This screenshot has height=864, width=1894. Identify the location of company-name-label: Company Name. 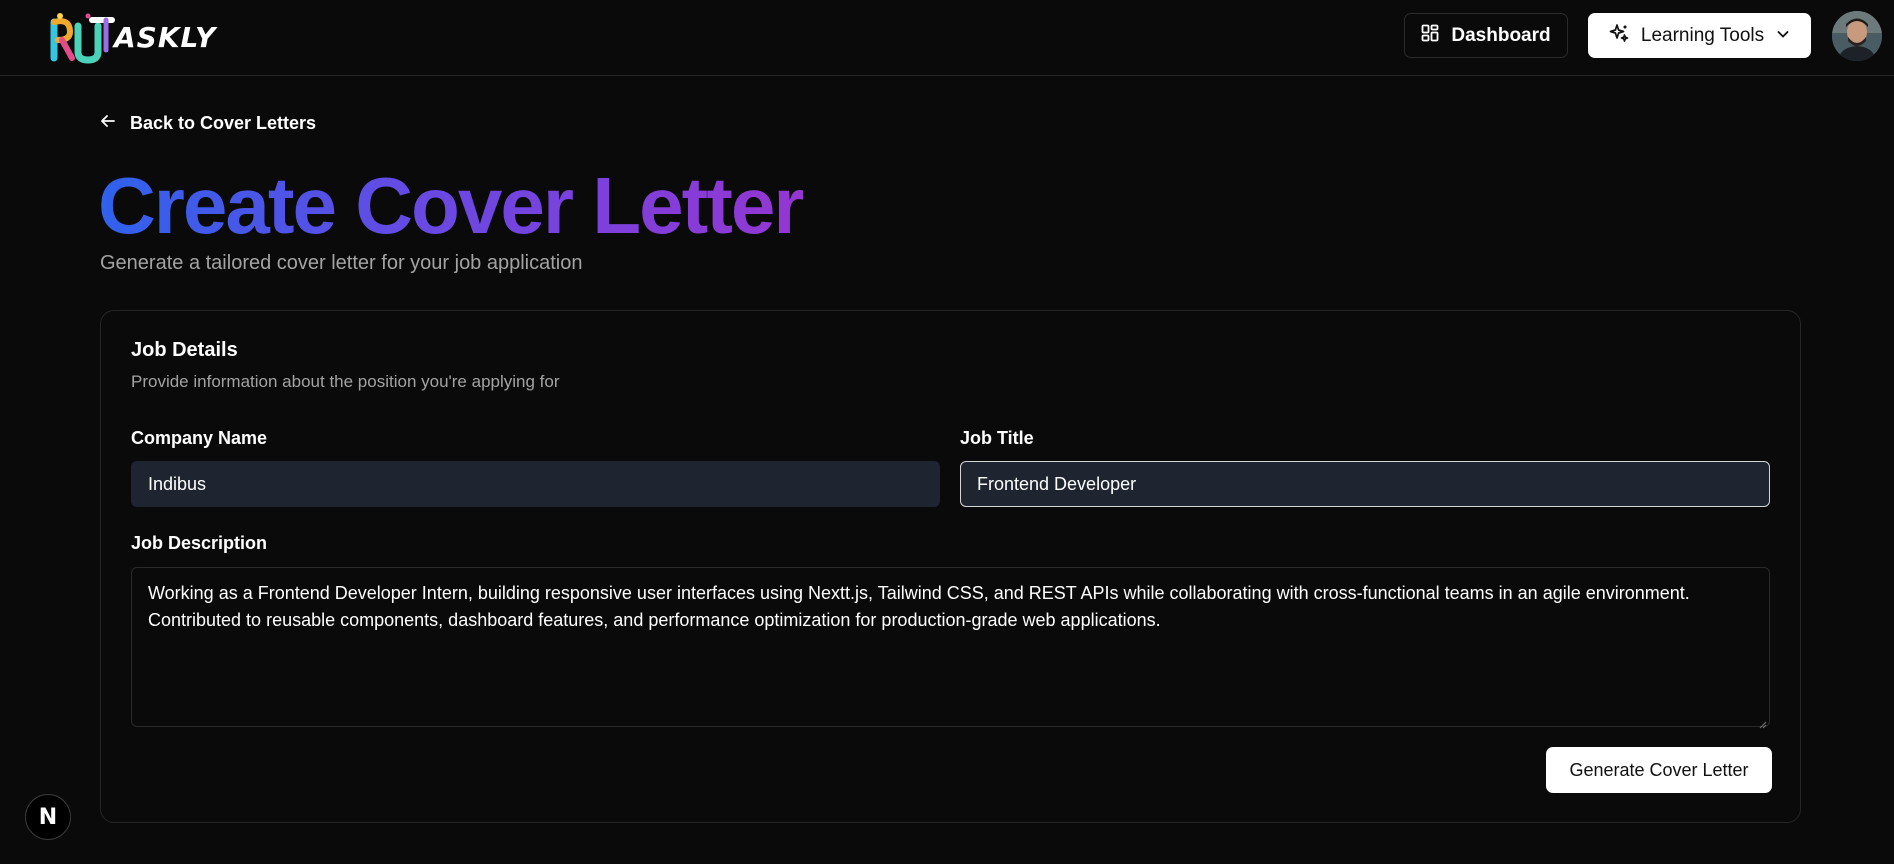
(199, 438).